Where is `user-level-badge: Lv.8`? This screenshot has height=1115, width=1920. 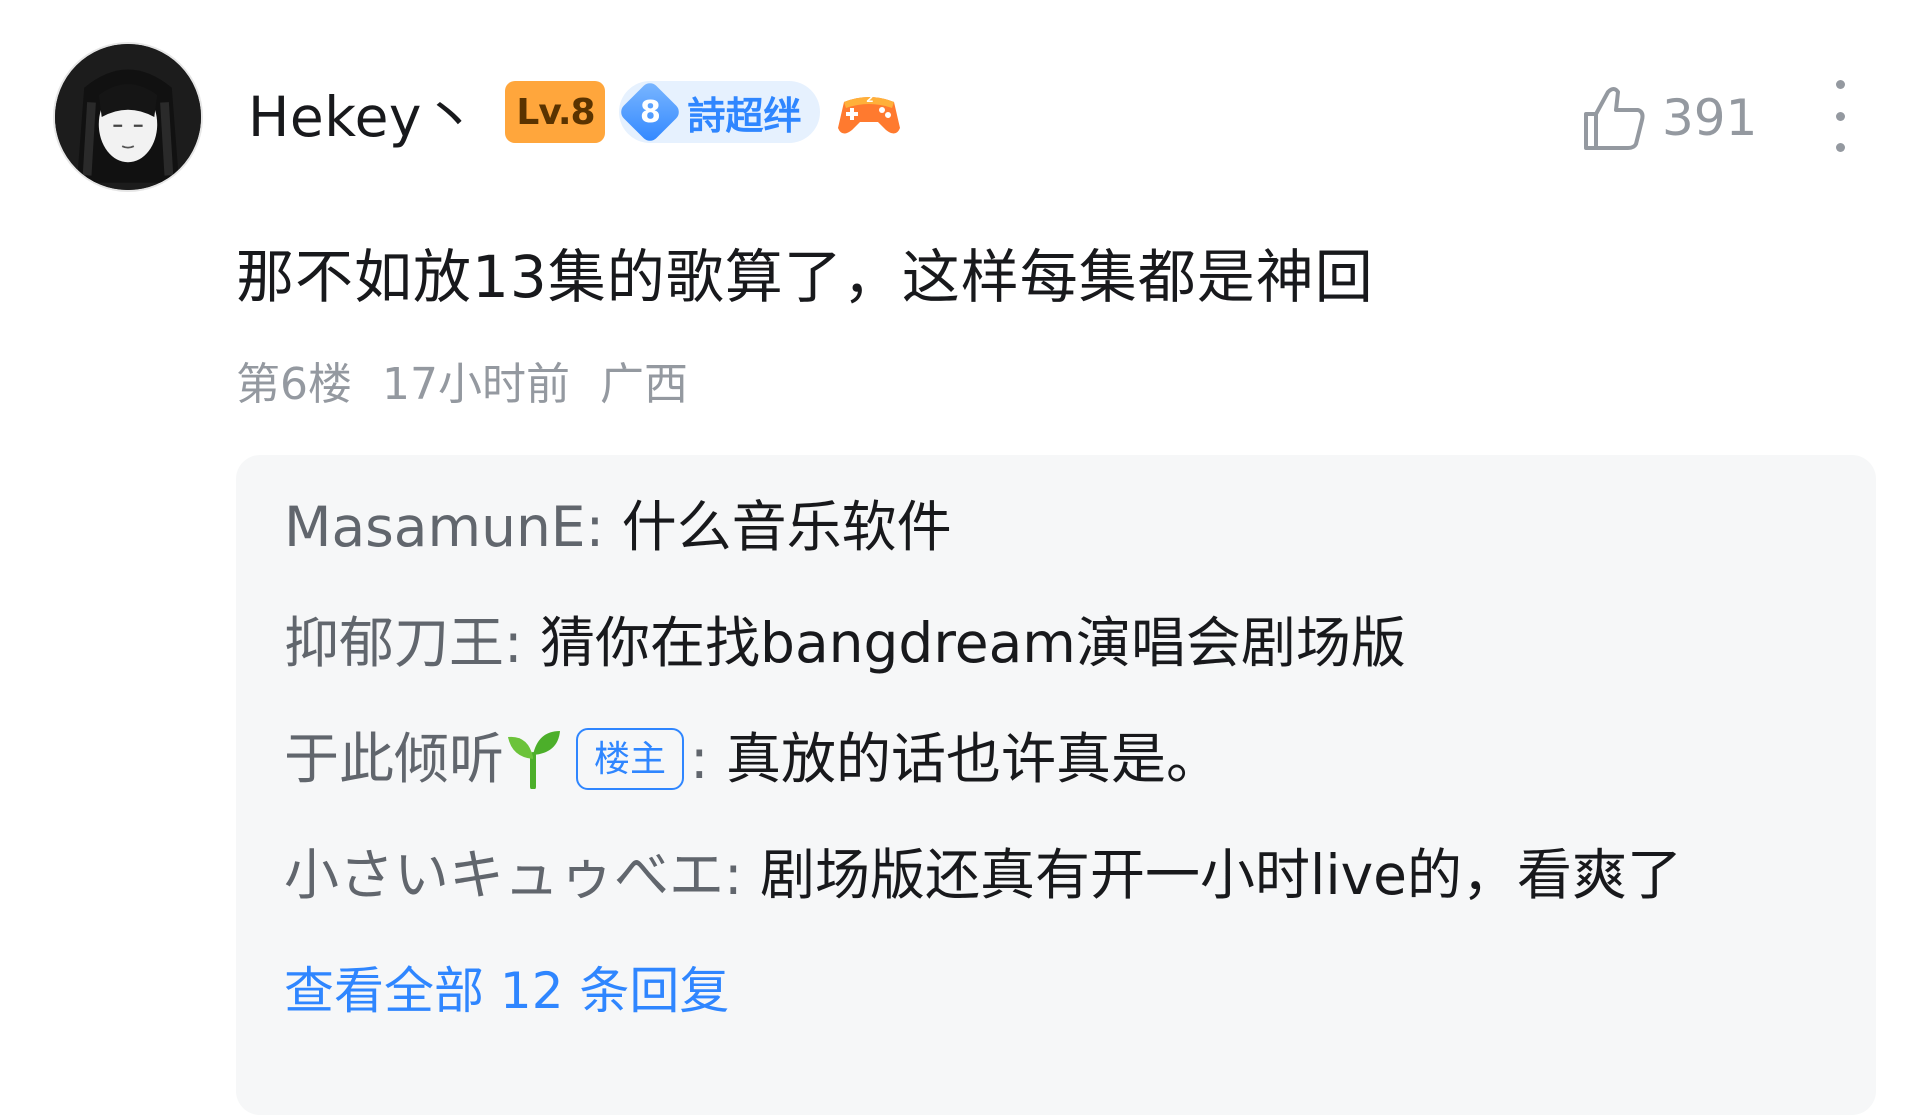 user-level-badge: Lv.8 is located at coordinates (555, 112).